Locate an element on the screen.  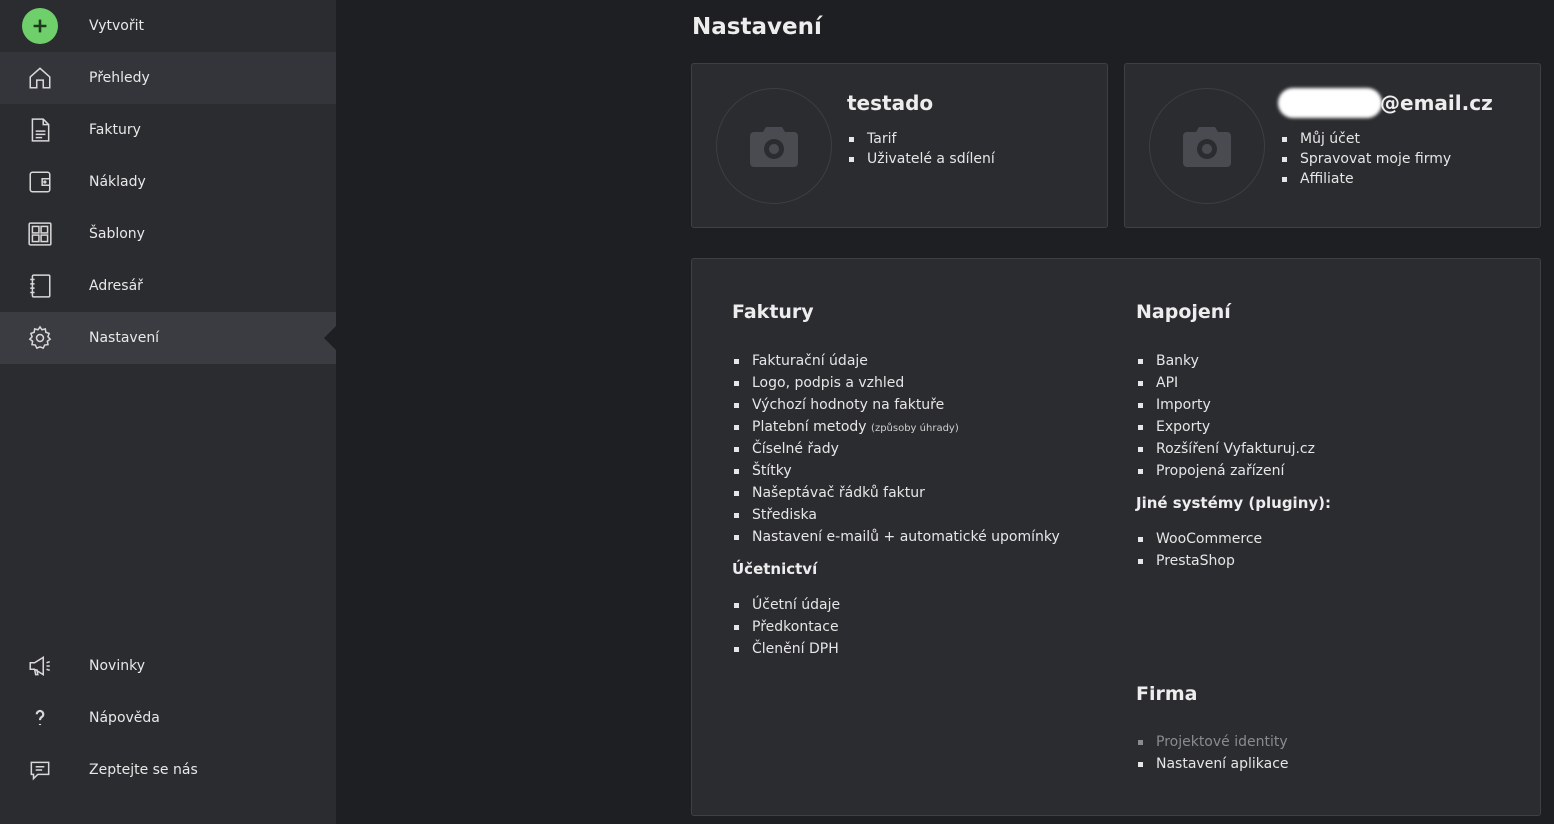
jine-systemy-links: WooCommerce PrestaShop is located at coordinates (1199, 550).